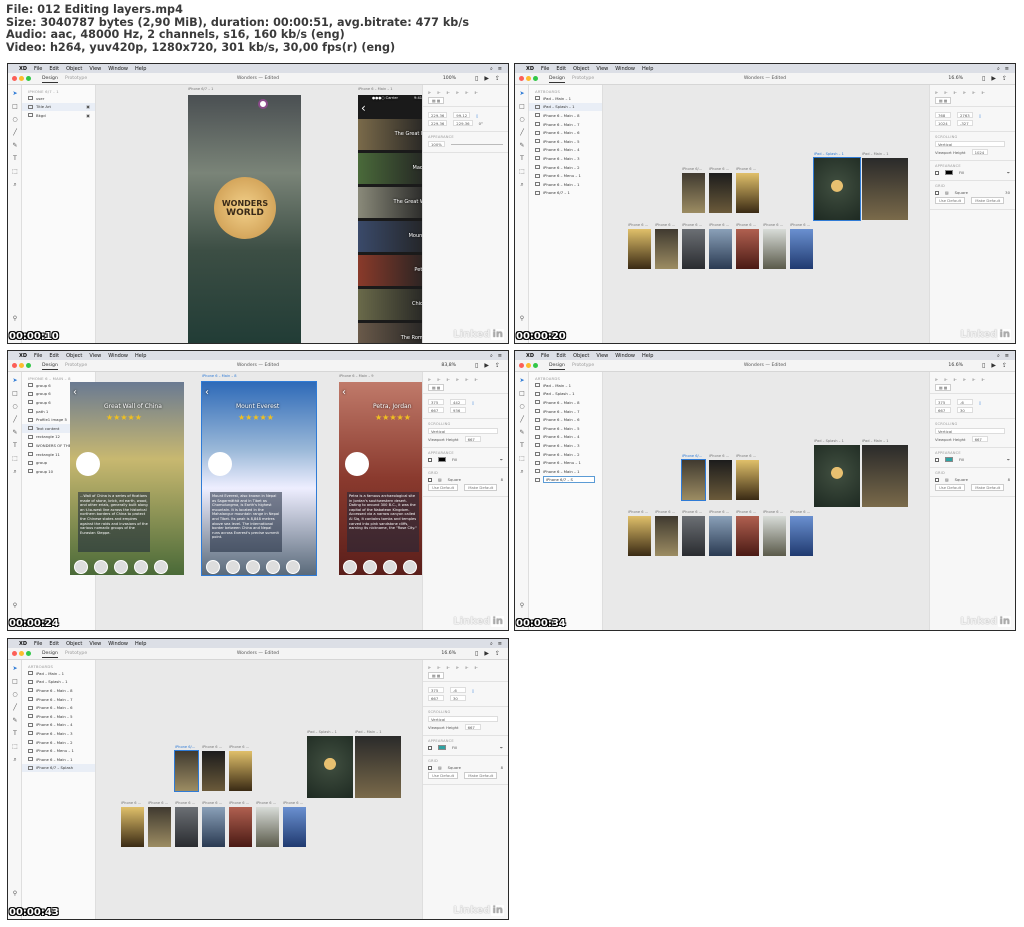 This screenshot has width=1024, height=927. I want to click on viewport-height-field: 1024, so click(979, 152).